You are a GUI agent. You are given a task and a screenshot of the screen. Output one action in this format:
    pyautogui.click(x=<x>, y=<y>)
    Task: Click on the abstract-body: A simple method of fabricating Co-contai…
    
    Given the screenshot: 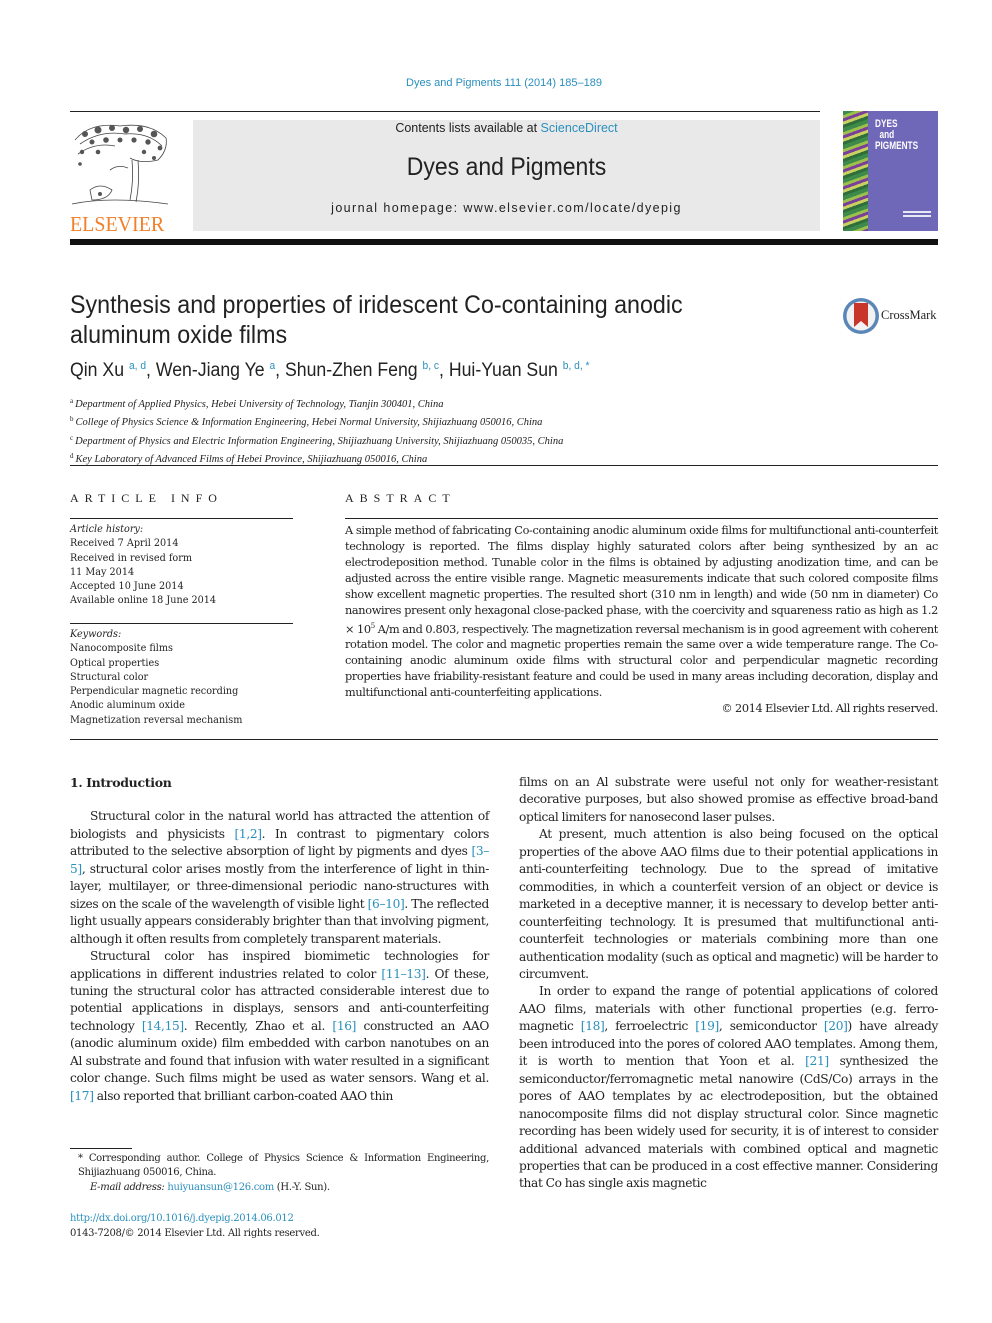 What is the action you would take?
    pyautogui.click(x=641, y=620)
    